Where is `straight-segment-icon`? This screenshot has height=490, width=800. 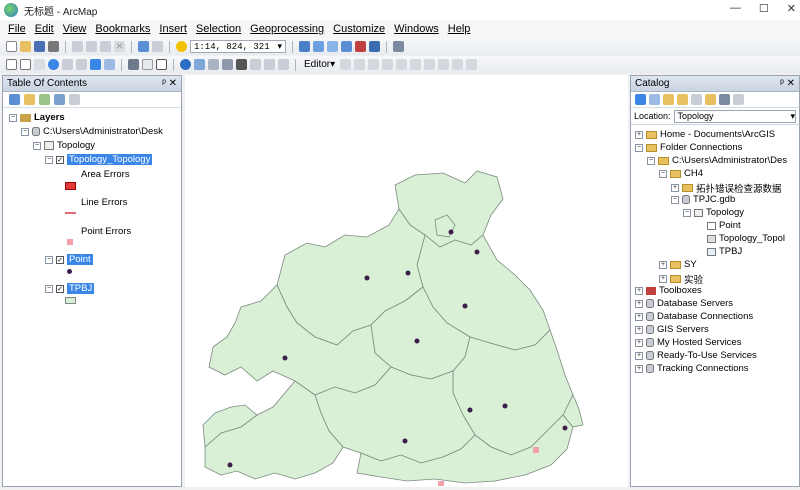 straight-segment-icon is located at coordinates (374, 64).